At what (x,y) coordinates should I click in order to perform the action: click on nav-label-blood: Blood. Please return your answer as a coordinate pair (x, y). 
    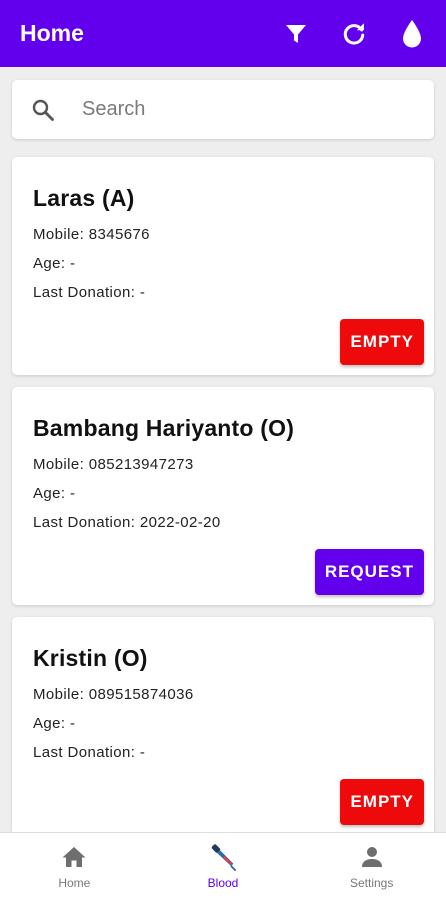
    Looking at the image, I should click on (223, 883).